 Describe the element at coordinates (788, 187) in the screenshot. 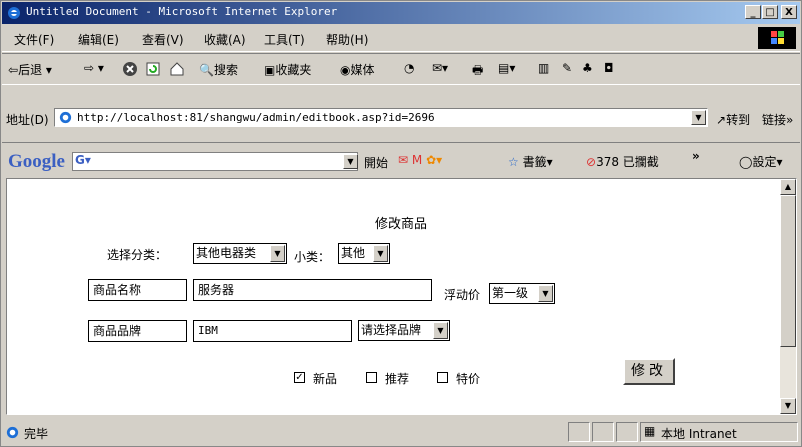

I see `scroll-up-icon: ▲` at that location.